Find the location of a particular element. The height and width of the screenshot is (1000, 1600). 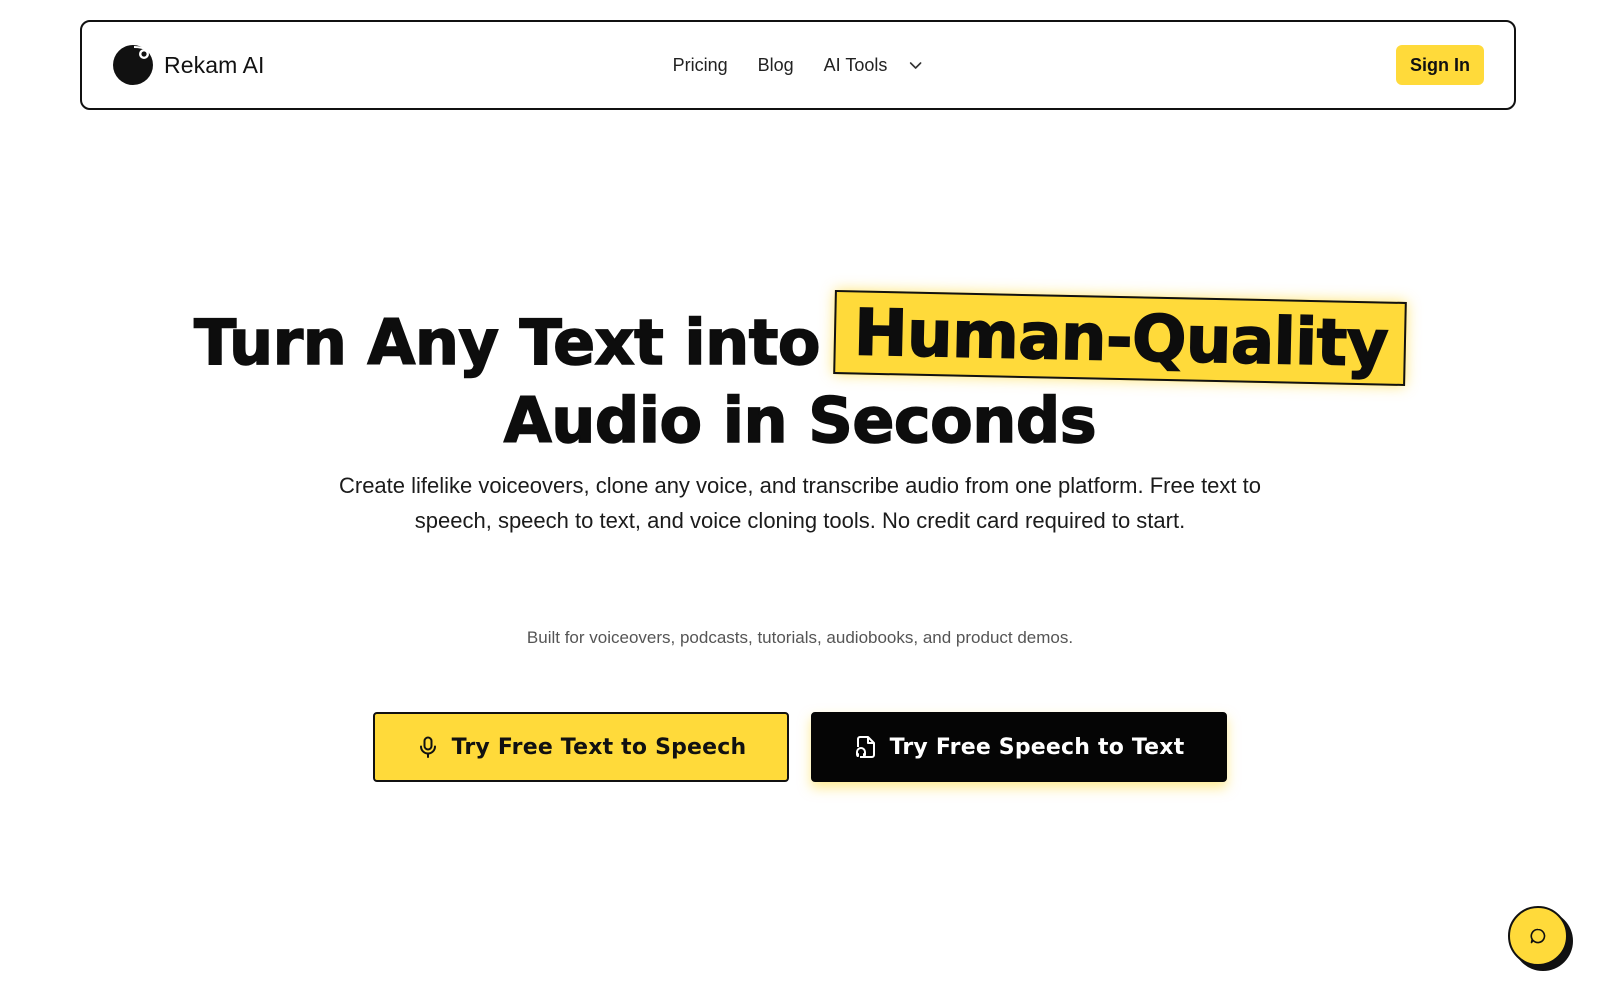

try-speech-to-text-label: Try Free Speech to Text is located at coordinates (1037, 747).